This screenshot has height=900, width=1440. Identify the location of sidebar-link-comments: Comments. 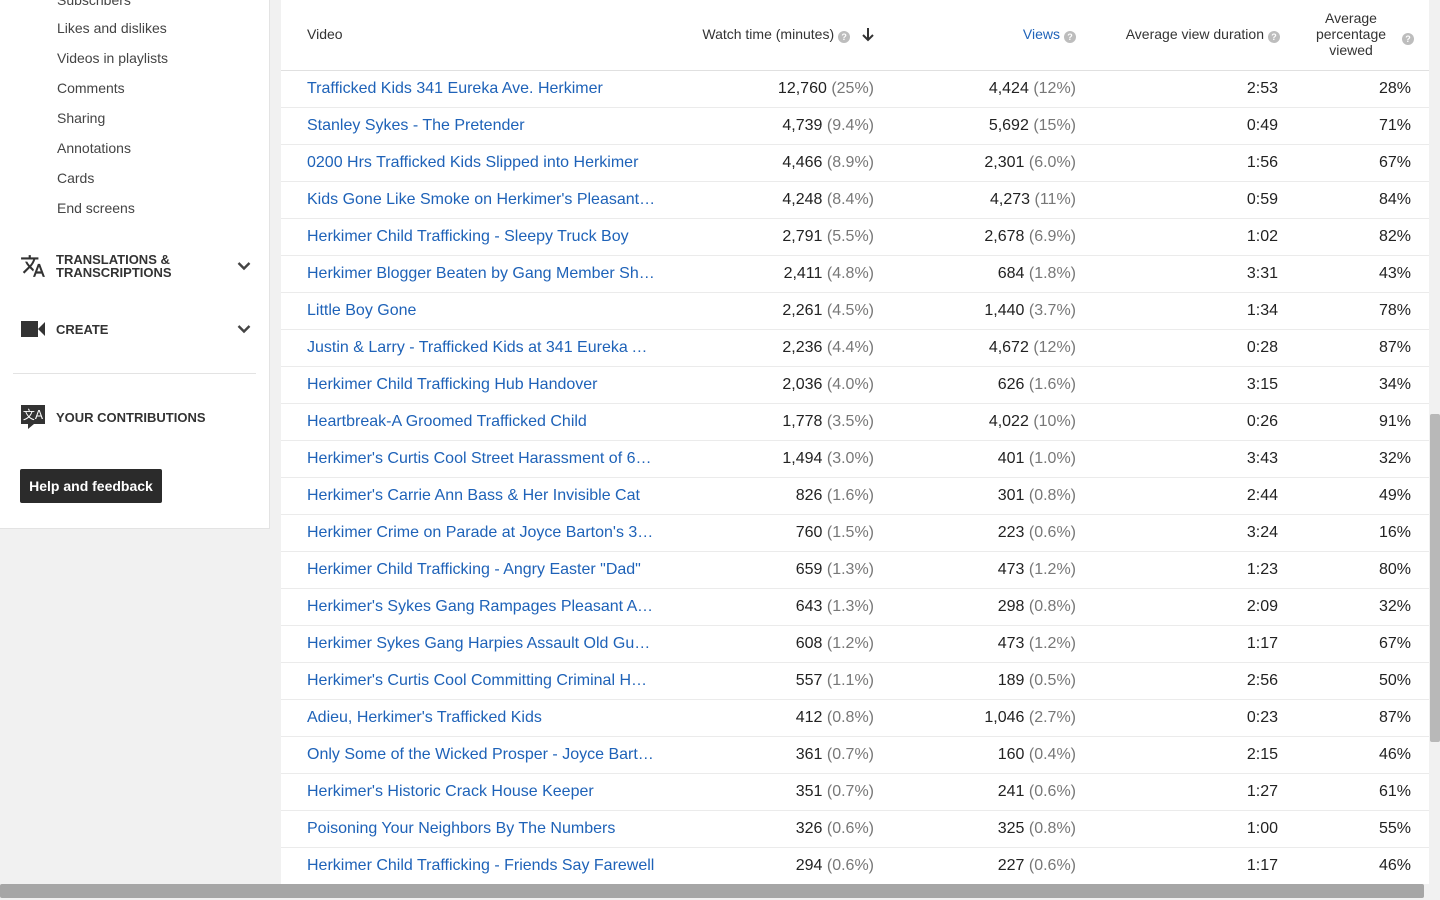
(91, 88).